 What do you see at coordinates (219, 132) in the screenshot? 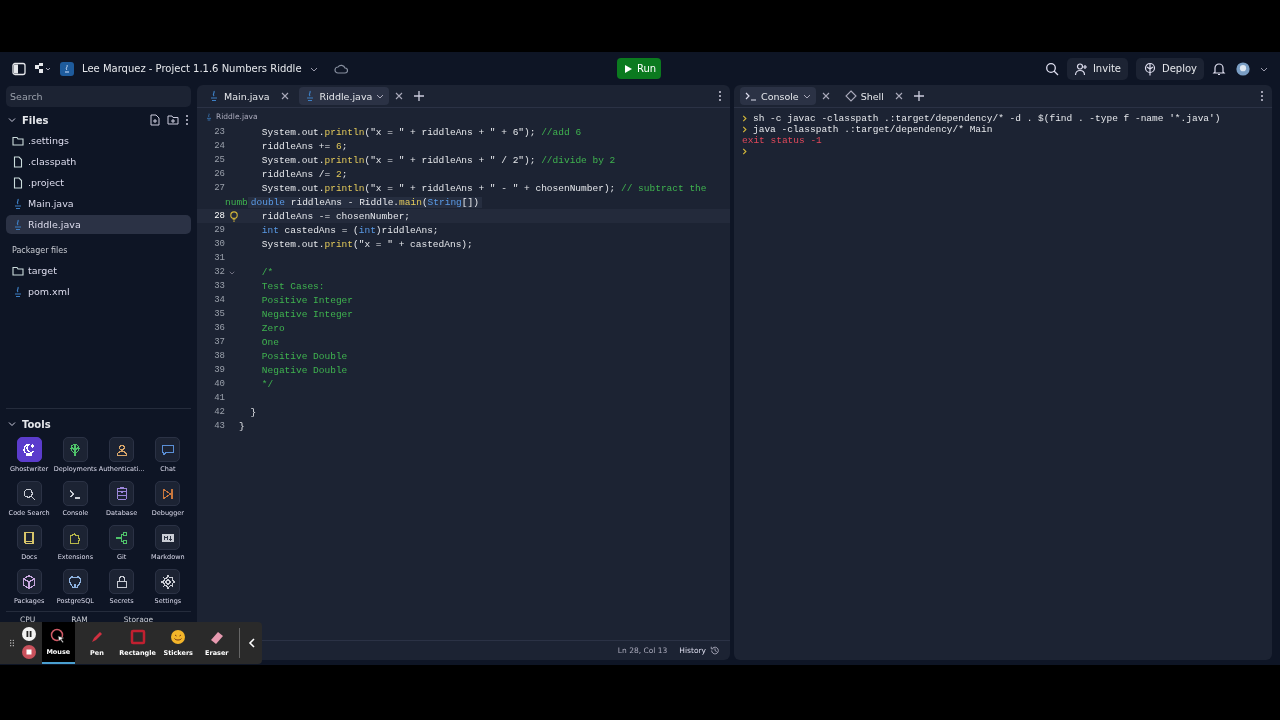
I see `line-number: 23` at bounding box center [219, 132].